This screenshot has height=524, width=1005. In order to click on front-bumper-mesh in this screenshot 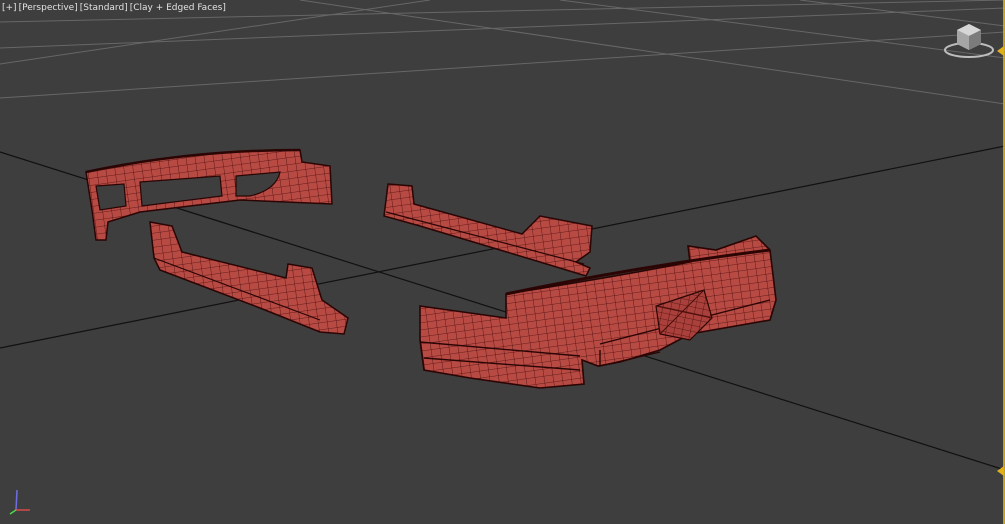, I will do `click(209, 194)`.